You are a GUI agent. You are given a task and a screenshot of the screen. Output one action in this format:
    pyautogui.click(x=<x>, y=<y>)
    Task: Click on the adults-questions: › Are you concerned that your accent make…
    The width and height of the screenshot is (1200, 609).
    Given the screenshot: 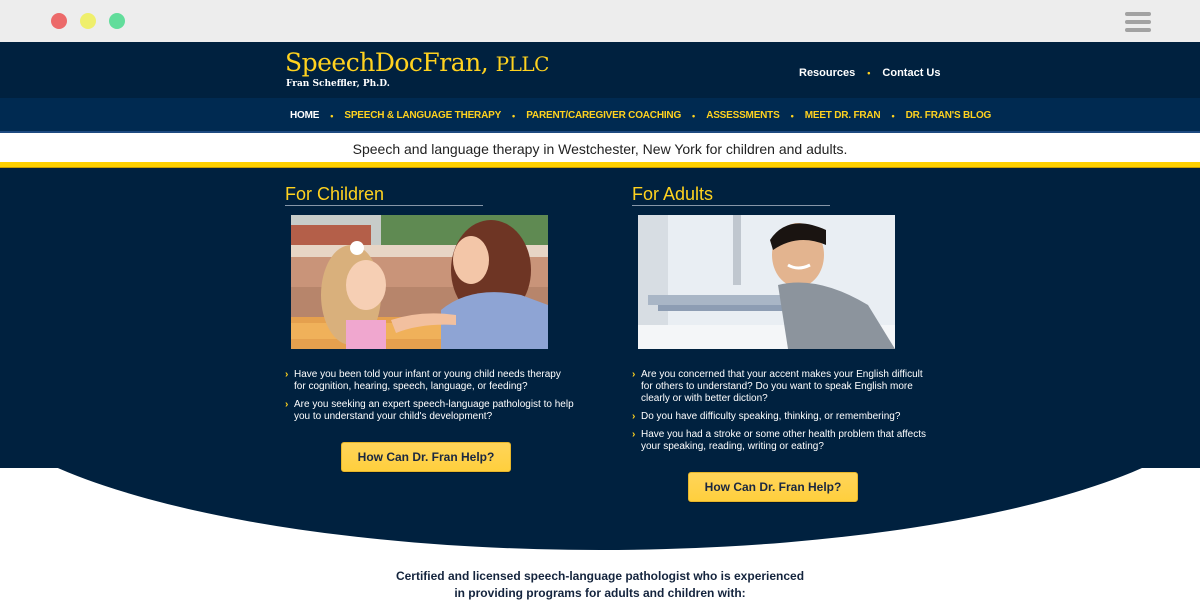 What is the action you would take?
    pyautogui.click(x=782, y=414)
    